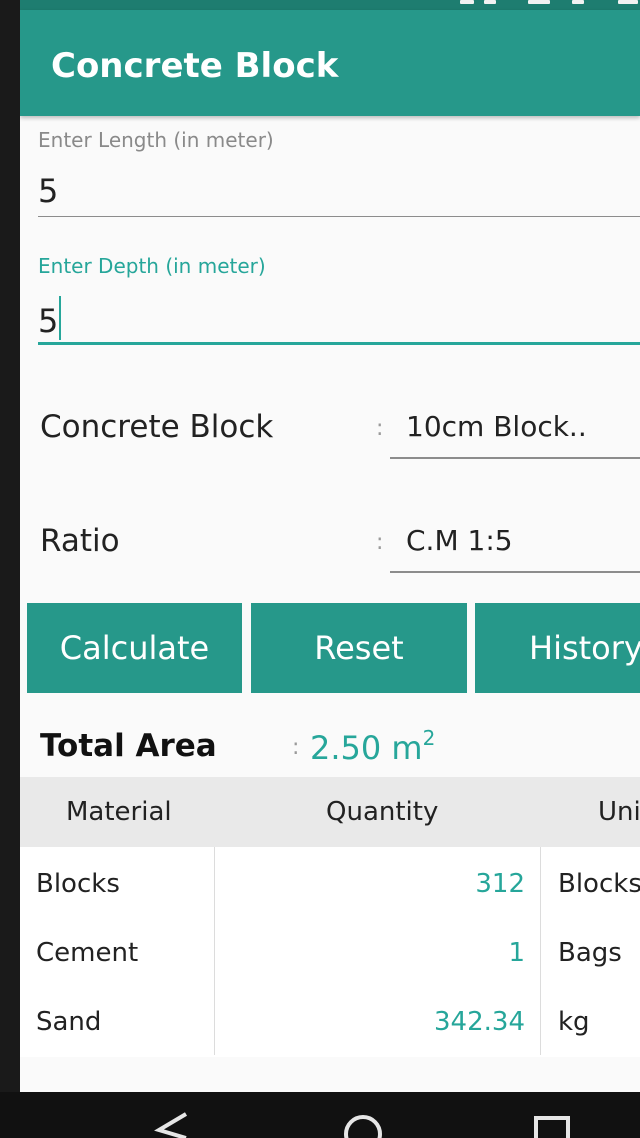  What do you see at coordinates (48, 321) in the screenshot?
I see `depth-input-value: 5` at bounding box center [48, 321].